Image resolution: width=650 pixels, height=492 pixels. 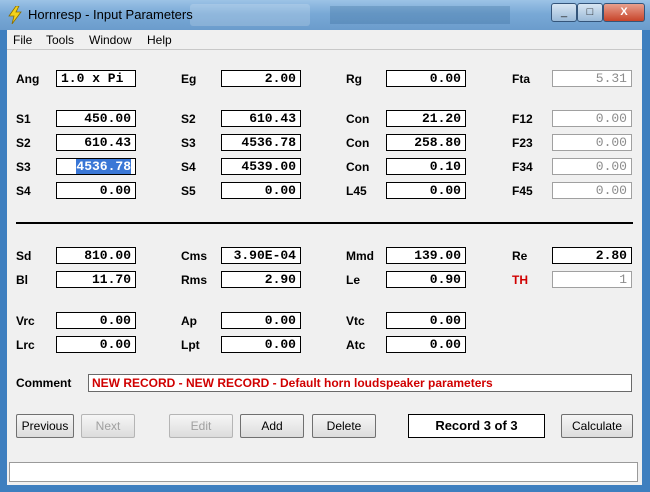 I want to click on rms-field: 2.90, so click(x=261, y=279).